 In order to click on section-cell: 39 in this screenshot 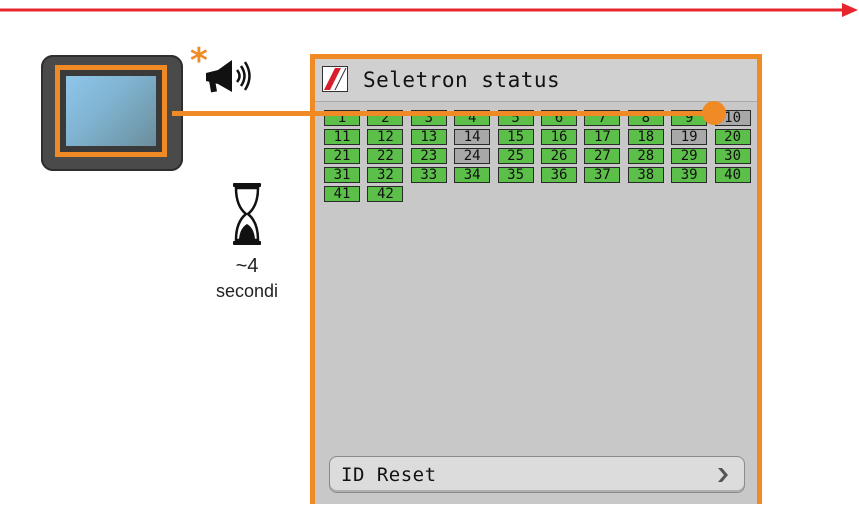, I will do `click(689, 175)`.